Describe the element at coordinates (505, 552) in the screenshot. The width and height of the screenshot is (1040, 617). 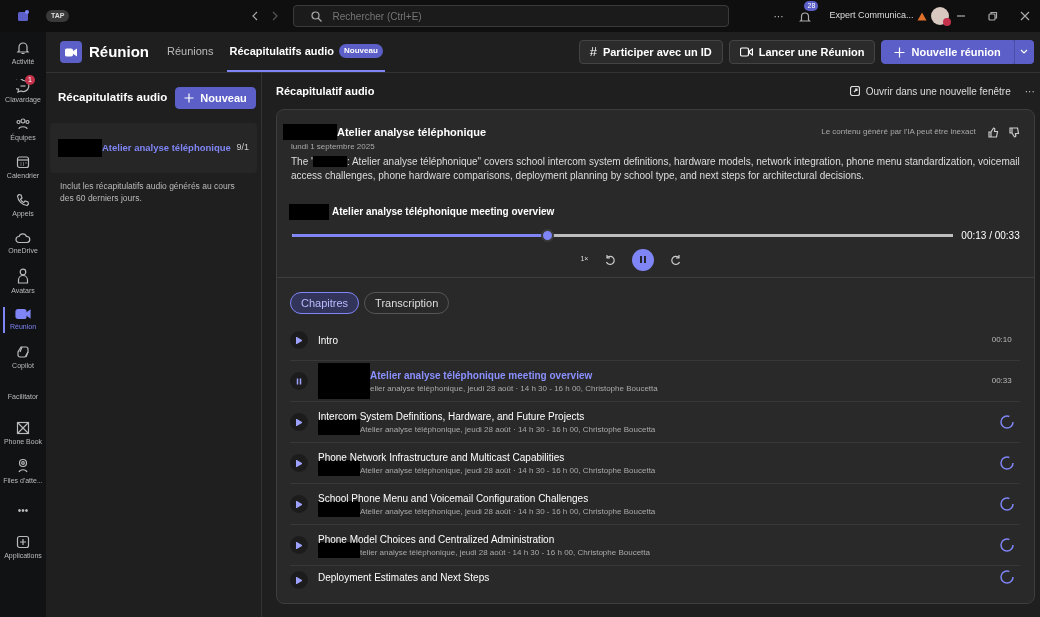
I see `chapter-subtitle: telier analyse téléphonique, jeudi 28 août · 14 h 30 - 16 h 00, Christophe Boucetta` at that location.